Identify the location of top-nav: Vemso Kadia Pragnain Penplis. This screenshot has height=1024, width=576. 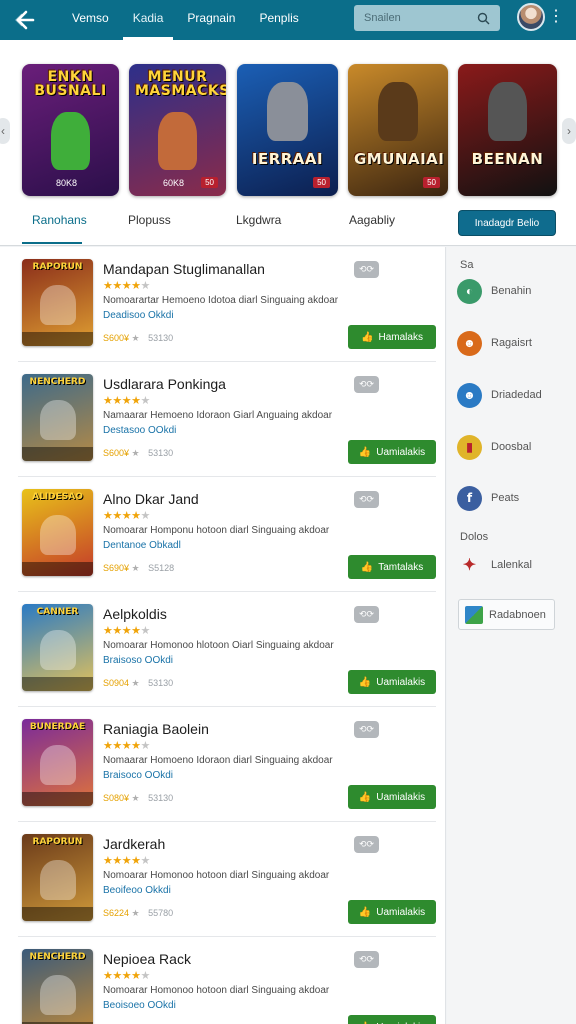
(178, 20).